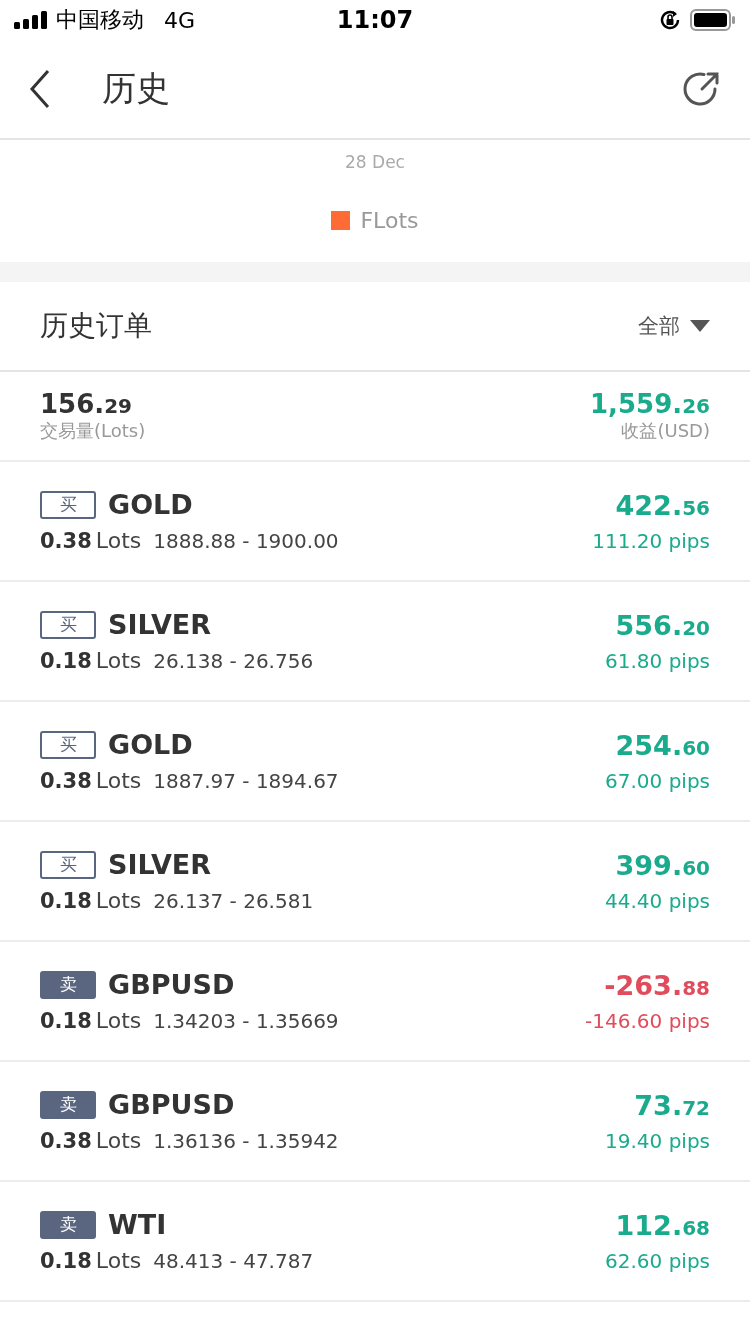 The width and height of the screenshot is (750, 1334). Describe the element at coordinates (662, 505) in the screenshot. I see `profit-value: 422.56` at that location.